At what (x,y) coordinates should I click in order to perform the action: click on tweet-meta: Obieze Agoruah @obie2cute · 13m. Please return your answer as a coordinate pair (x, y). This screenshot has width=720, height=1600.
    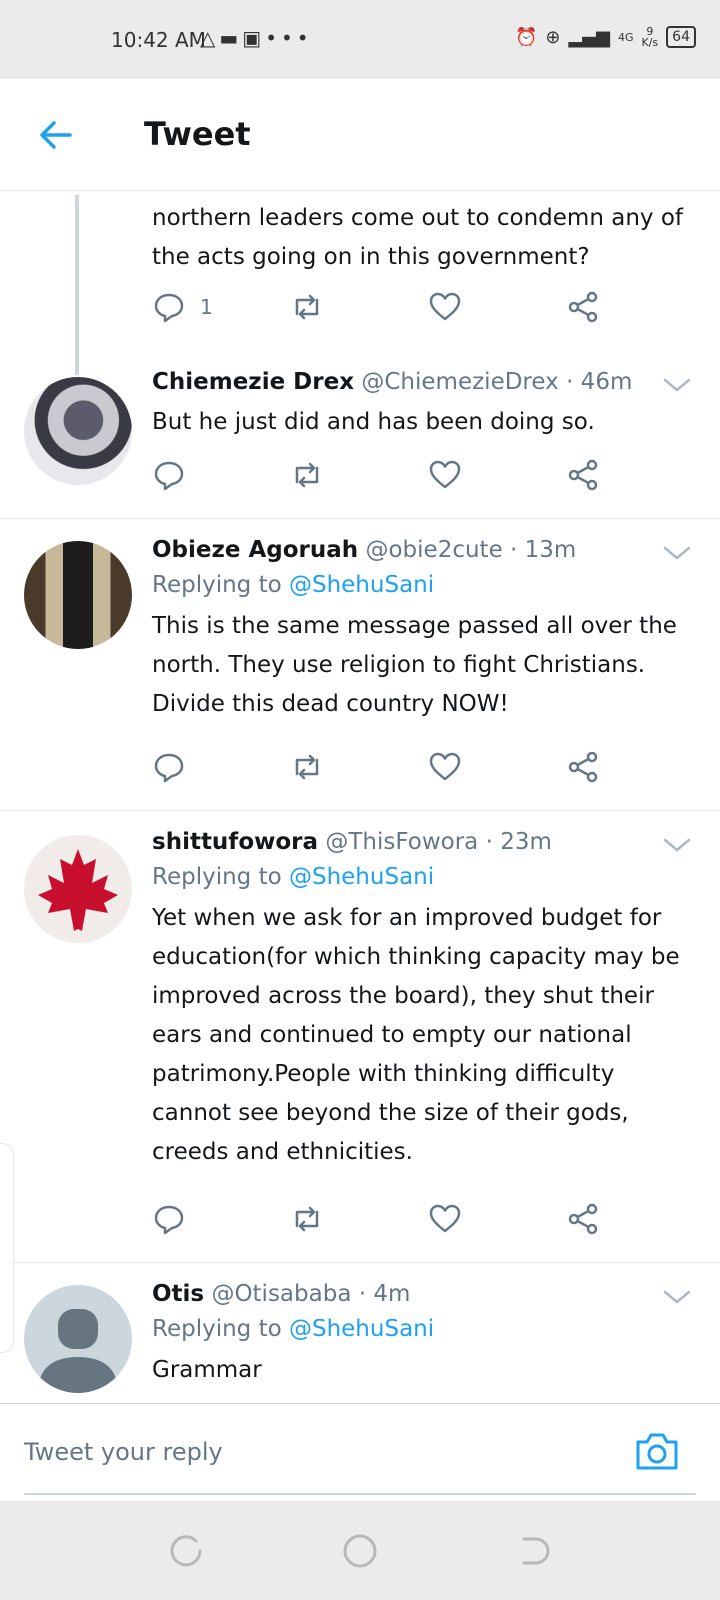
    Looking at the image, I should click on (422, 550).